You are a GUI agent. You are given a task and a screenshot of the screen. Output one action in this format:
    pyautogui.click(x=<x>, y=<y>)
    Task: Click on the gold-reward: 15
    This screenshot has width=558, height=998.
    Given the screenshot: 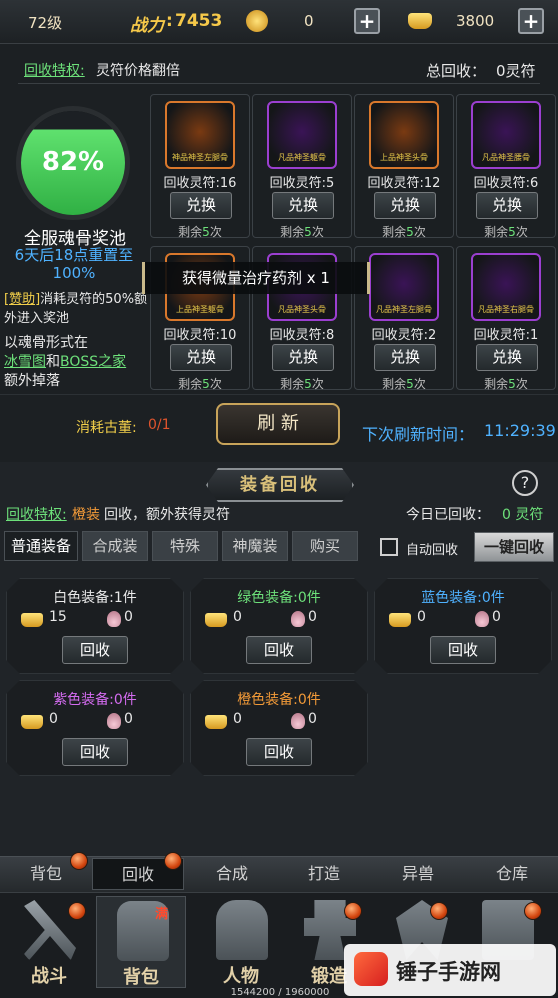 What is the action you would take?
    pyautogui.click(x=58, y=617)
    